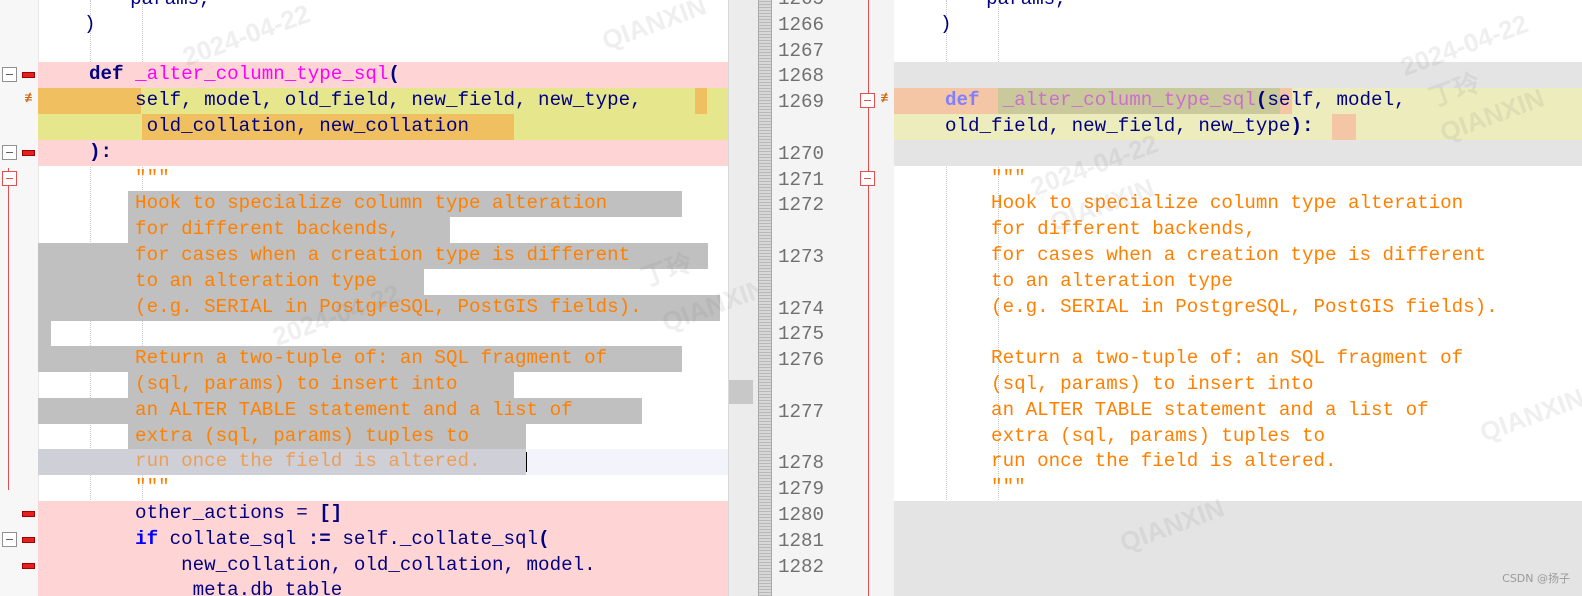 This screenshot has width=1582, height=596. I want to click on line-number: 1268, so click(801, 76).